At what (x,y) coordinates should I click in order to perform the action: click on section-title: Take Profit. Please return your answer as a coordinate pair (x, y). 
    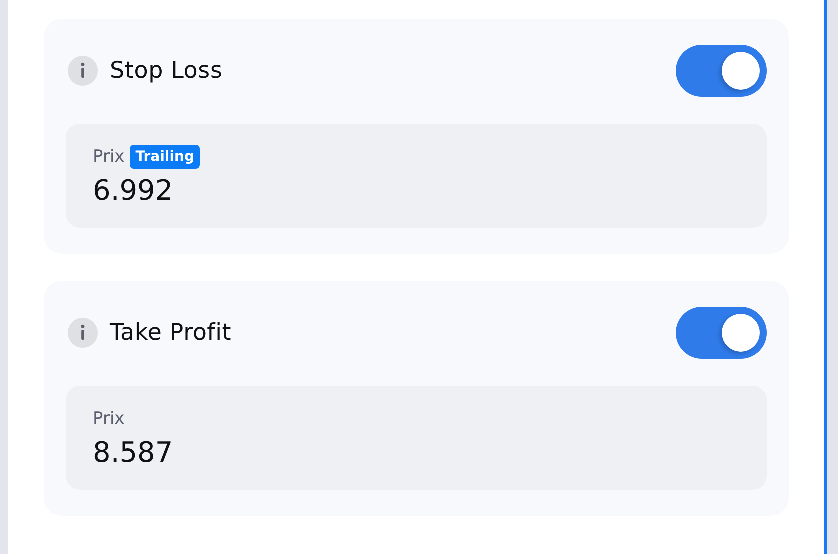
    Looking at the image, I should click on (171, 333).